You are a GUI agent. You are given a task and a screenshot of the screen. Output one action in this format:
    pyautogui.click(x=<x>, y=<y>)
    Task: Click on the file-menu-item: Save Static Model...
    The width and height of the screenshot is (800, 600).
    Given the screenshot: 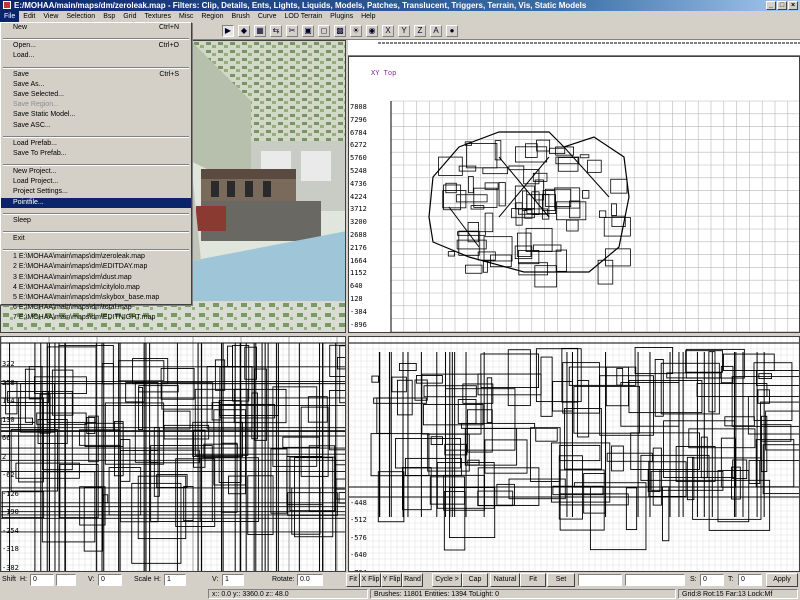 What is the action you would take?
    pyautogui.click(x=96, y=115)
    